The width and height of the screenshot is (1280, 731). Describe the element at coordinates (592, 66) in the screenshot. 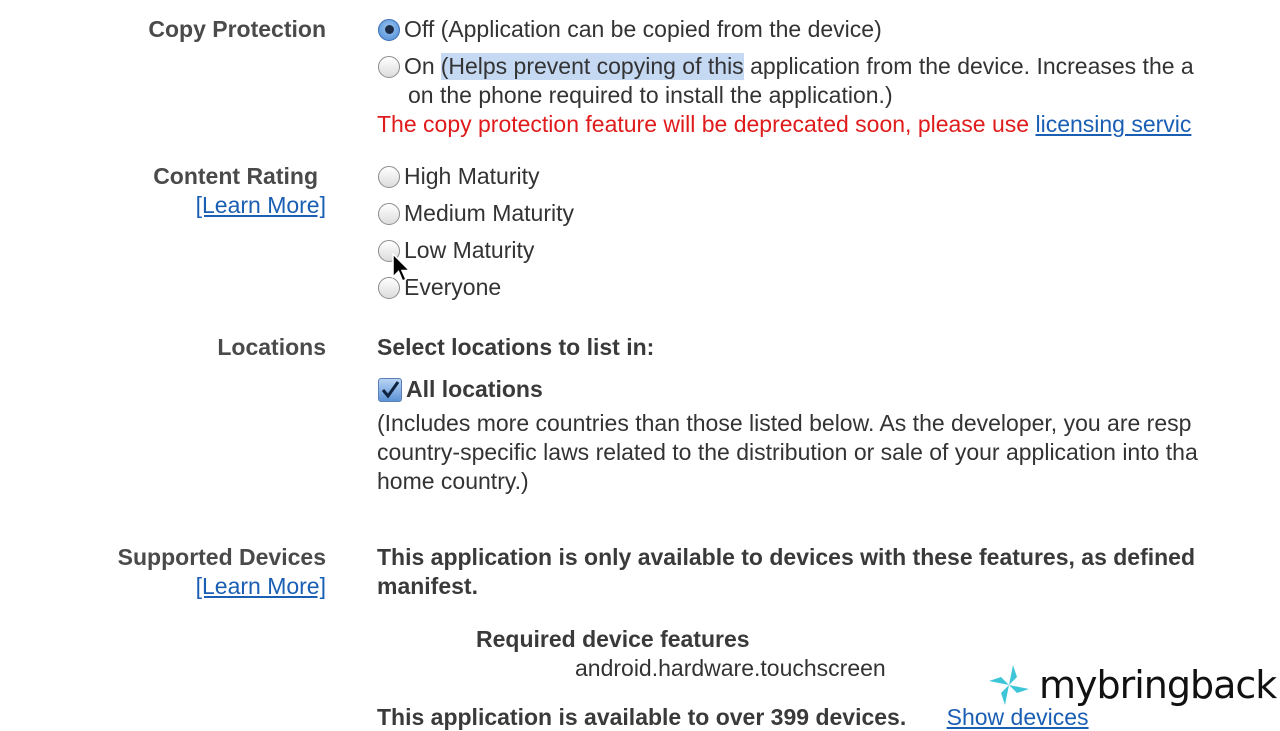

I see `selected-text-highlight: (Helps prevent copying of this` at that location.